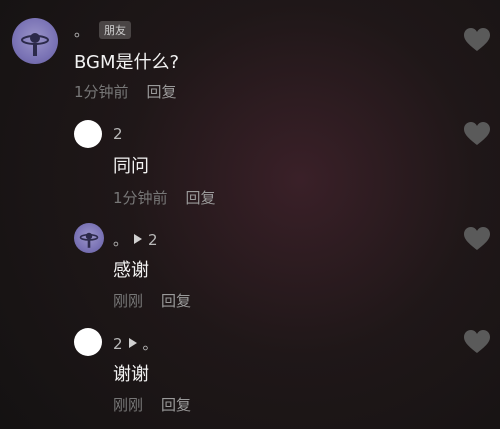 This screenshot has width=500, height=429. I want to click on reply-to-username: 2, so click(153, 240).